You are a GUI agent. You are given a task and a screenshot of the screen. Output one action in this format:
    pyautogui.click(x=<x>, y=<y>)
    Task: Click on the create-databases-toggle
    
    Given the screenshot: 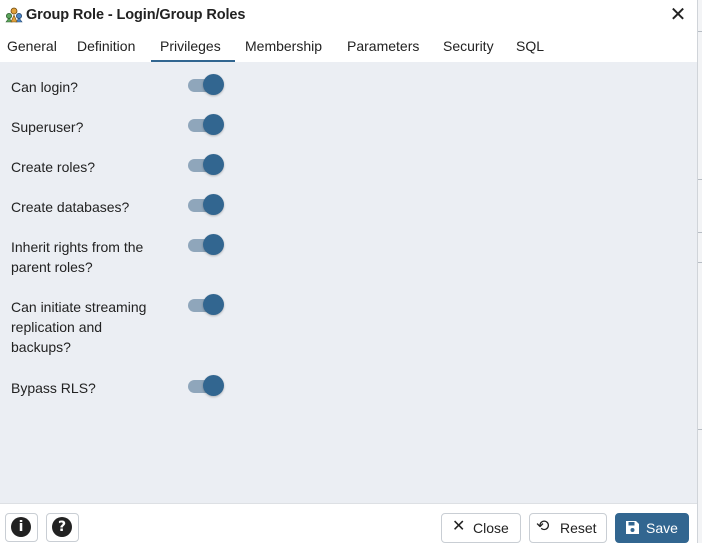 What is the action you would take?
    pyautogui.click(x=206, y=205)
    